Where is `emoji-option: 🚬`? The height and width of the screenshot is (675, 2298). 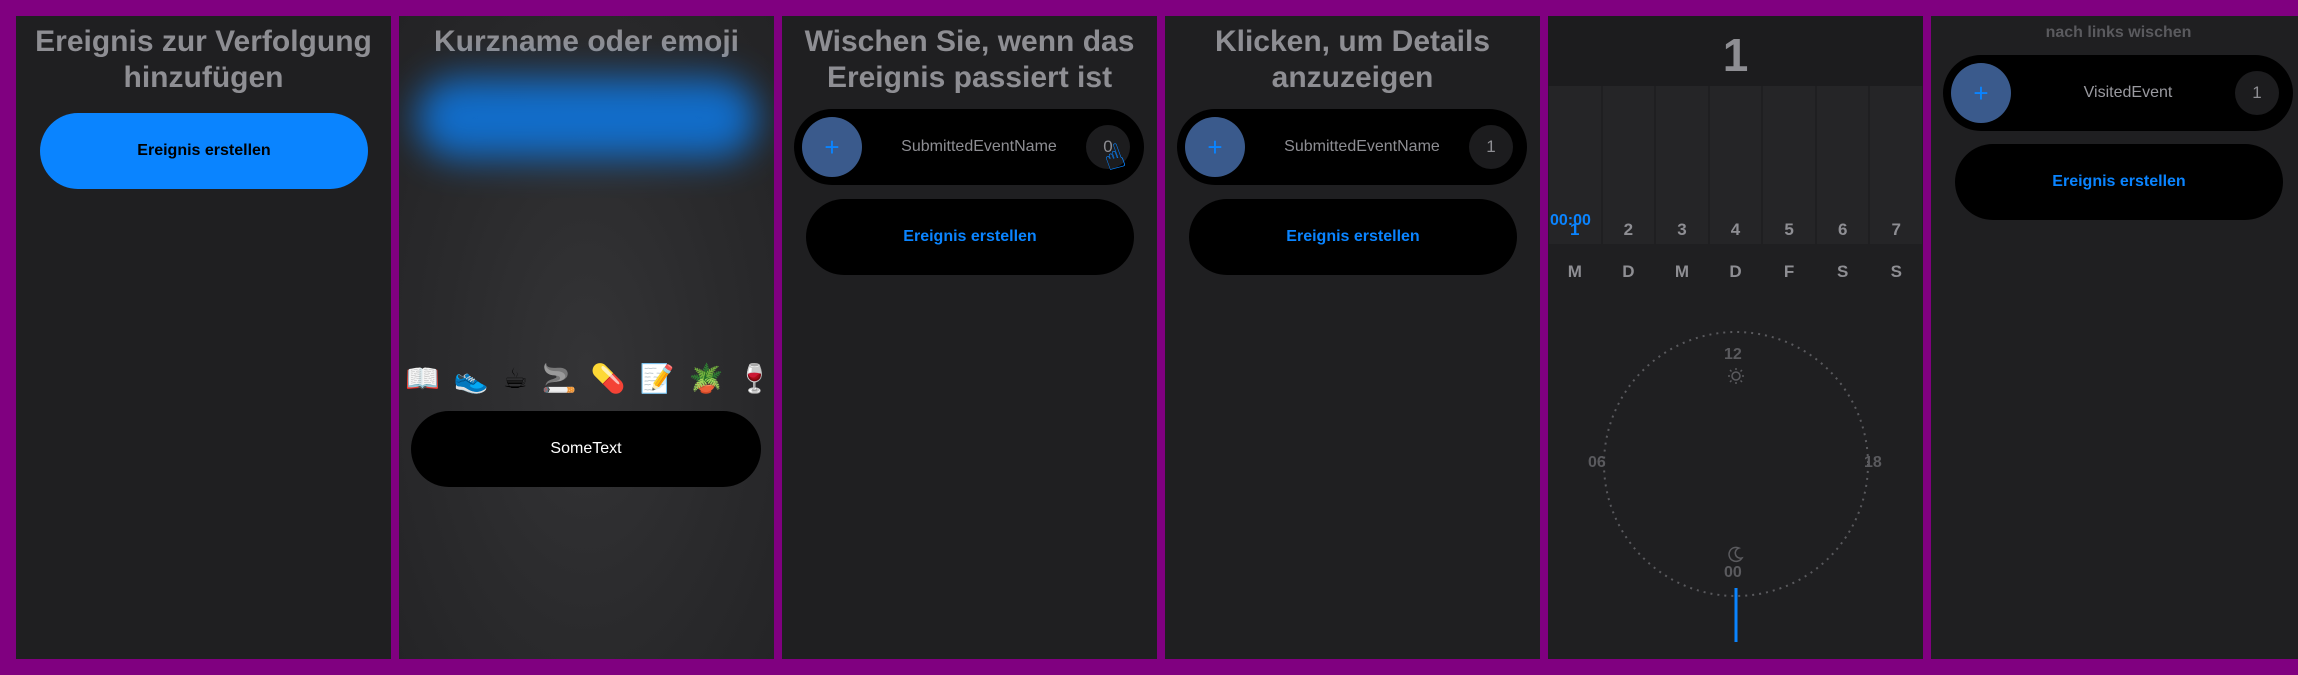 emoji-option: 🚬 is located at coordinates (559, 378).